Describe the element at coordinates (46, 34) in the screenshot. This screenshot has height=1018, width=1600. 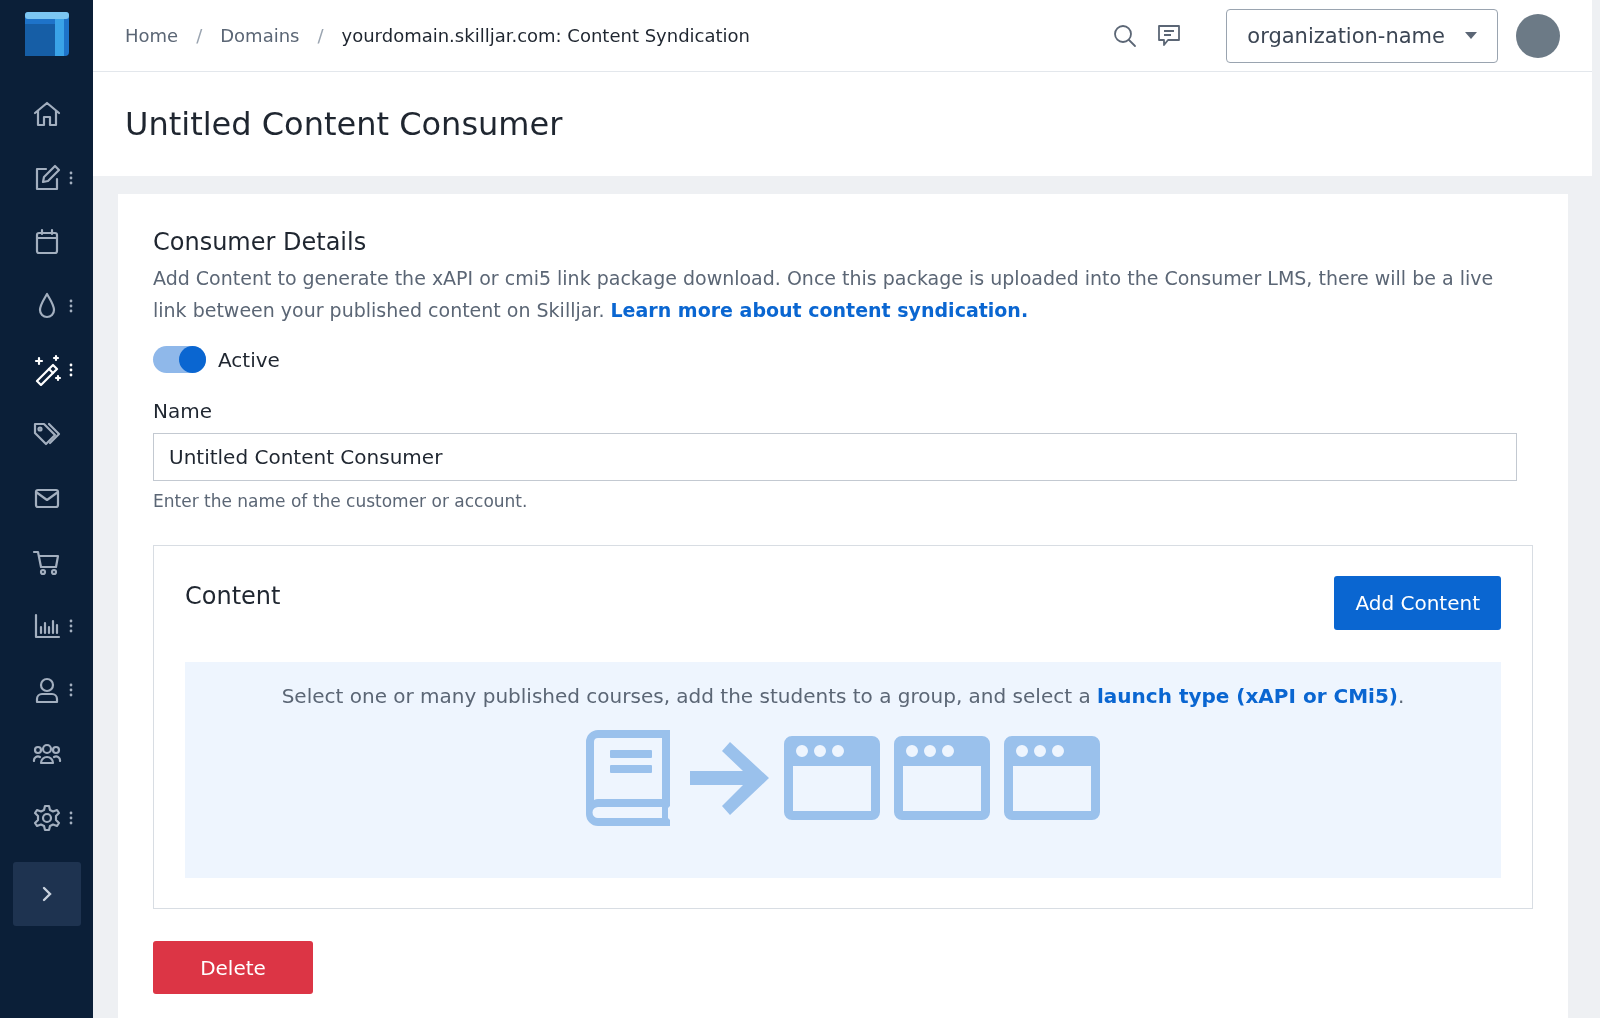
I see `logo-icon` at that location.